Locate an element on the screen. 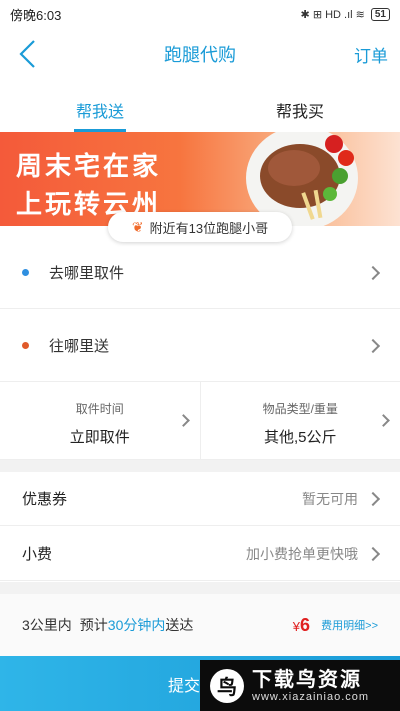  pickup-dot-icon is located at coordinates (25, 272).